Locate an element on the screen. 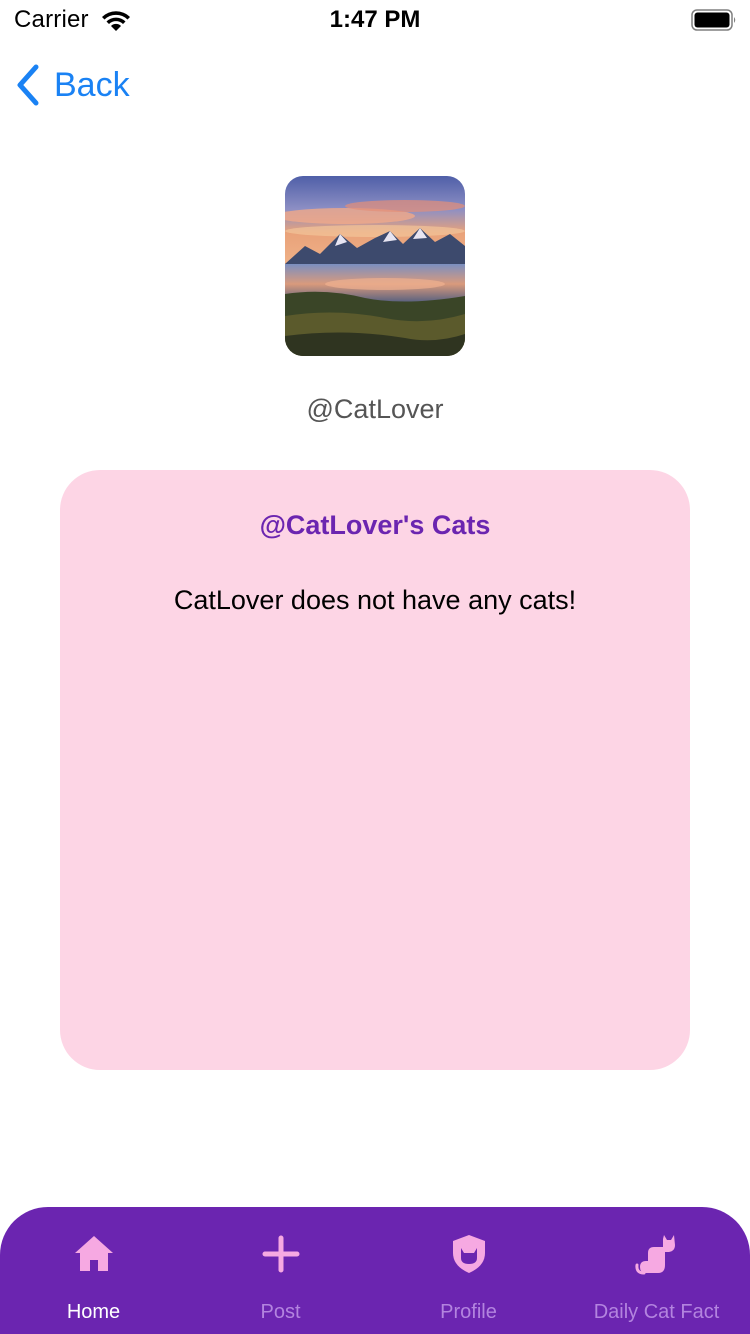  tab-daily-cat-fact: Daily Cat Fact is located at coordinates (656, 1270).